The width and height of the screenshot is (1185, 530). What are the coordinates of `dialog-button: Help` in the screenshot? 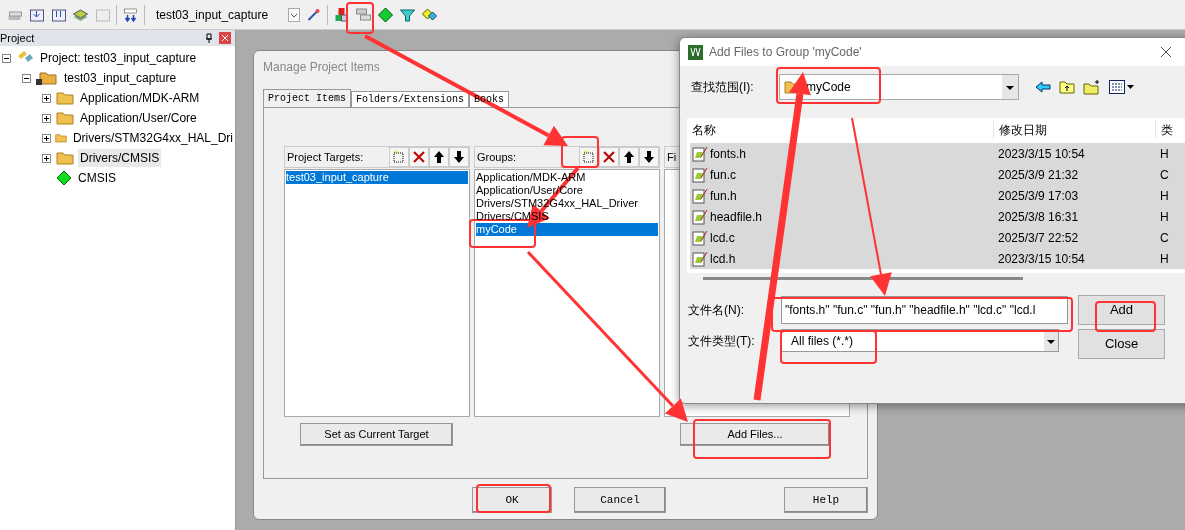 It's located at (826, 500).